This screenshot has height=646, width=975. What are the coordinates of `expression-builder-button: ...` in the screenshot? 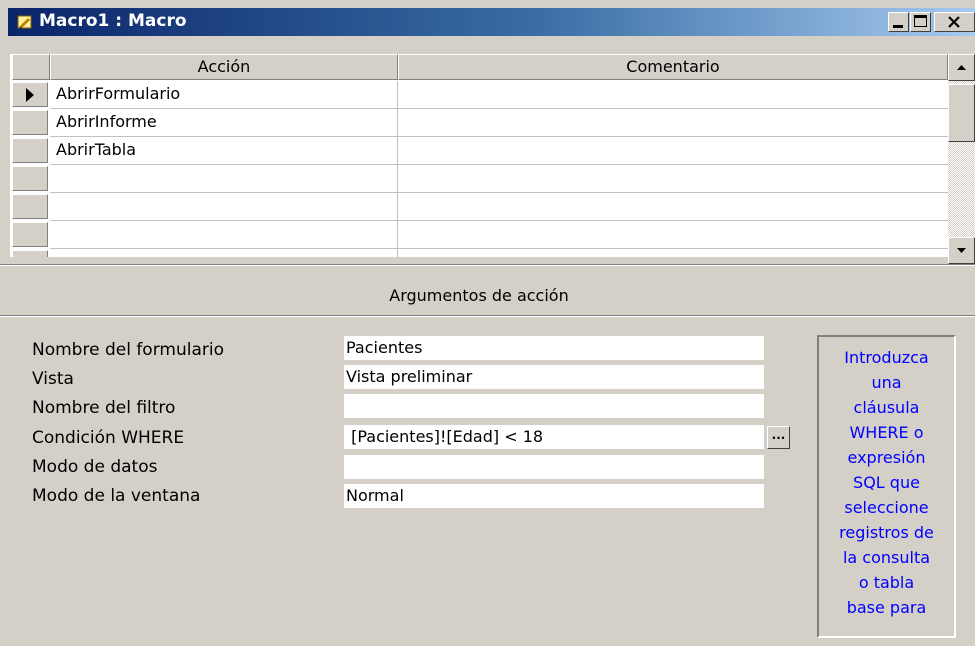 It's located at (778, 437).